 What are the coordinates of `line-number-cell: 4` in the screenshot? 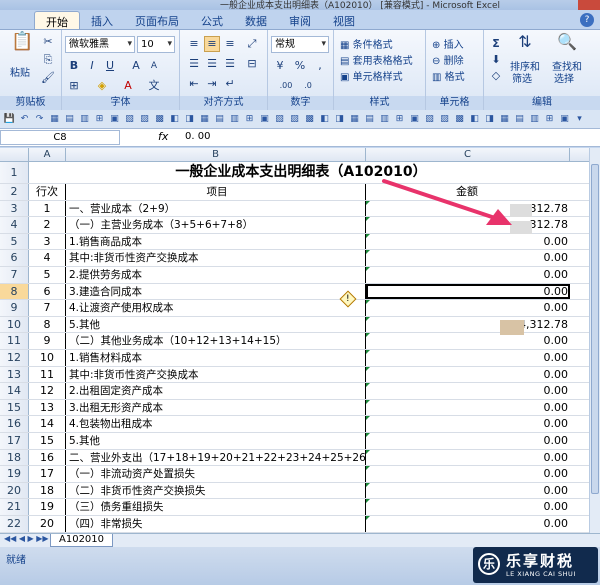 It's located at (47, 258).